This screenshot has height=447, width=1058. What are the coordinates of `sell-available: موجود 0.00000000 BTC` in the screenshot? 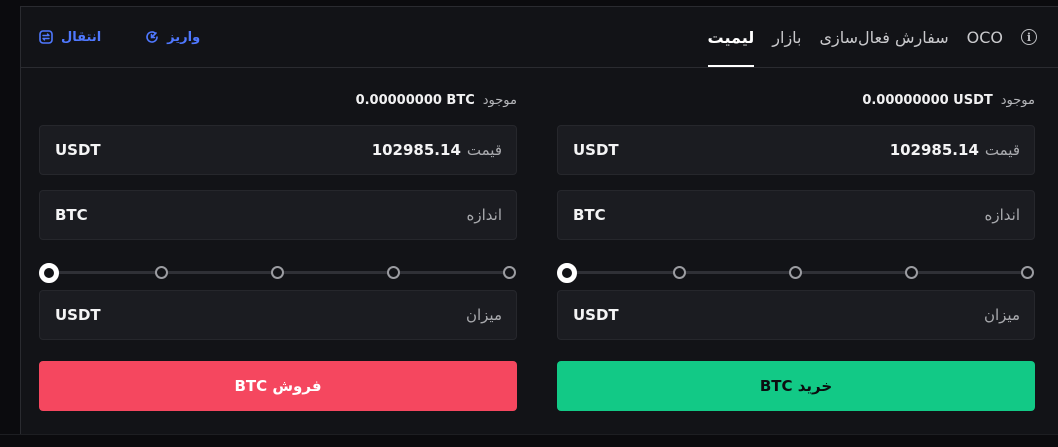 It's located at (436, 100).